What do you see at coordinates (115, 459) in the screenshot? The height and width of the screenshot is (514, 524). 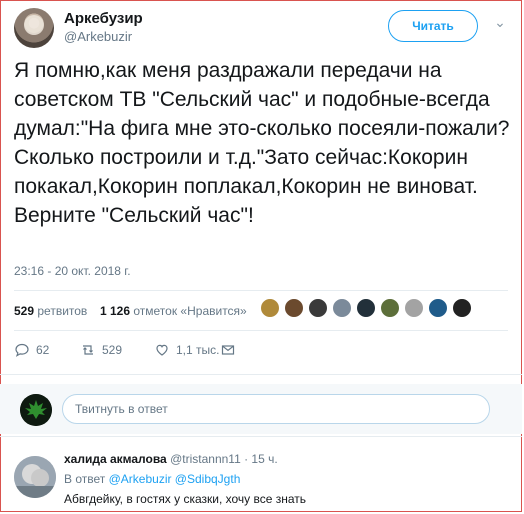 I see `reply-author-name: халида акмалова` at bounding box center [115, 459].